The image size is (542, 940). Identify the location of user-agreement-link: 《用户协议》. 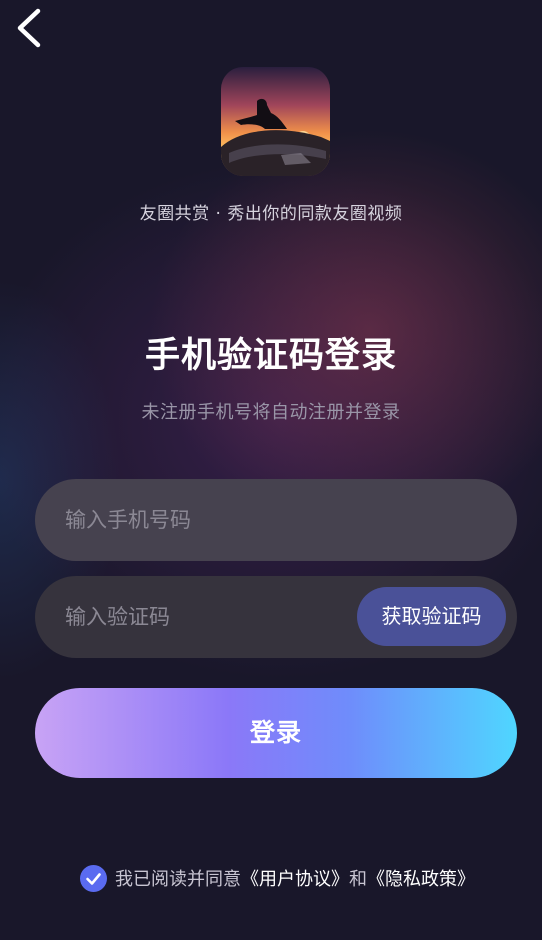
(295, 878).